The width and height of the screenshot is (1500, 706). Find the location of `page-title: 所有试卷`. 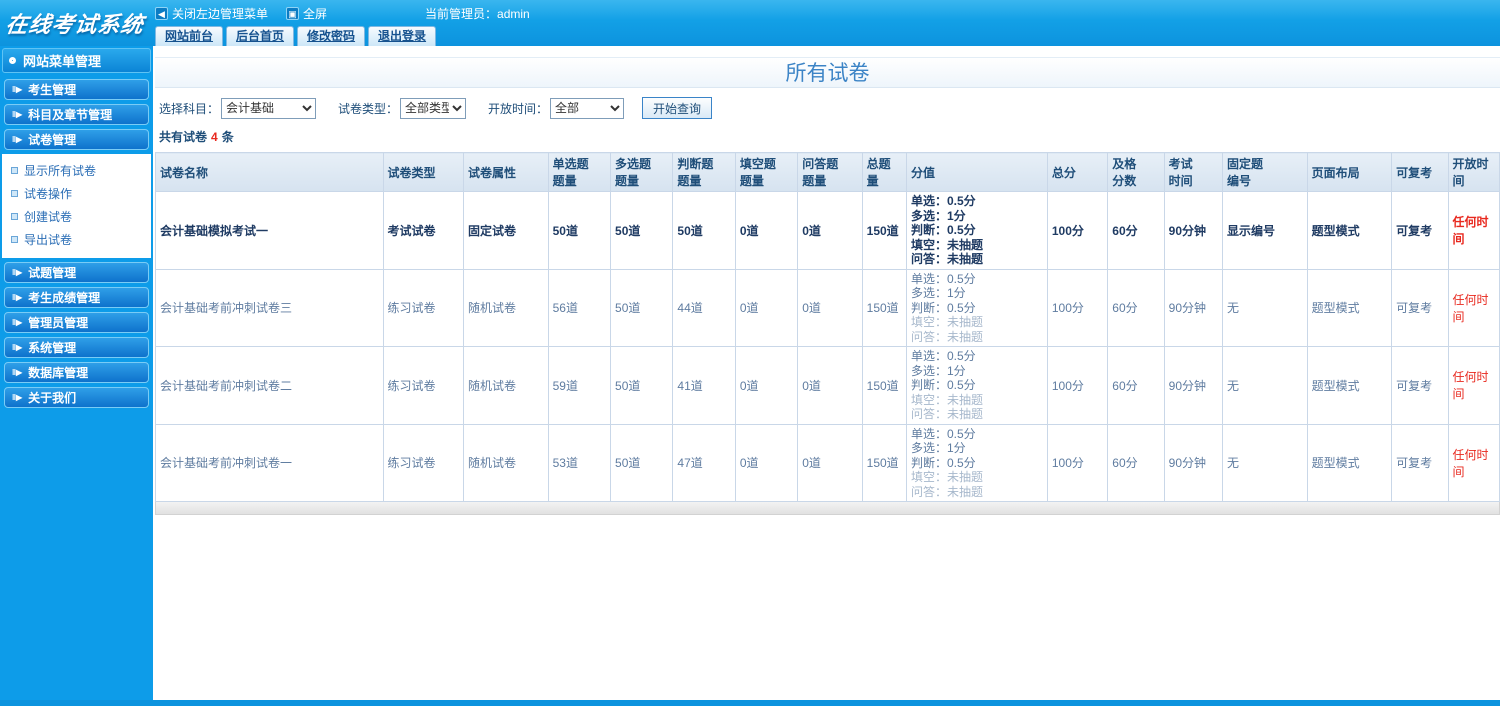

page-title: 所有试卷 is located at coordinates (827, 72).